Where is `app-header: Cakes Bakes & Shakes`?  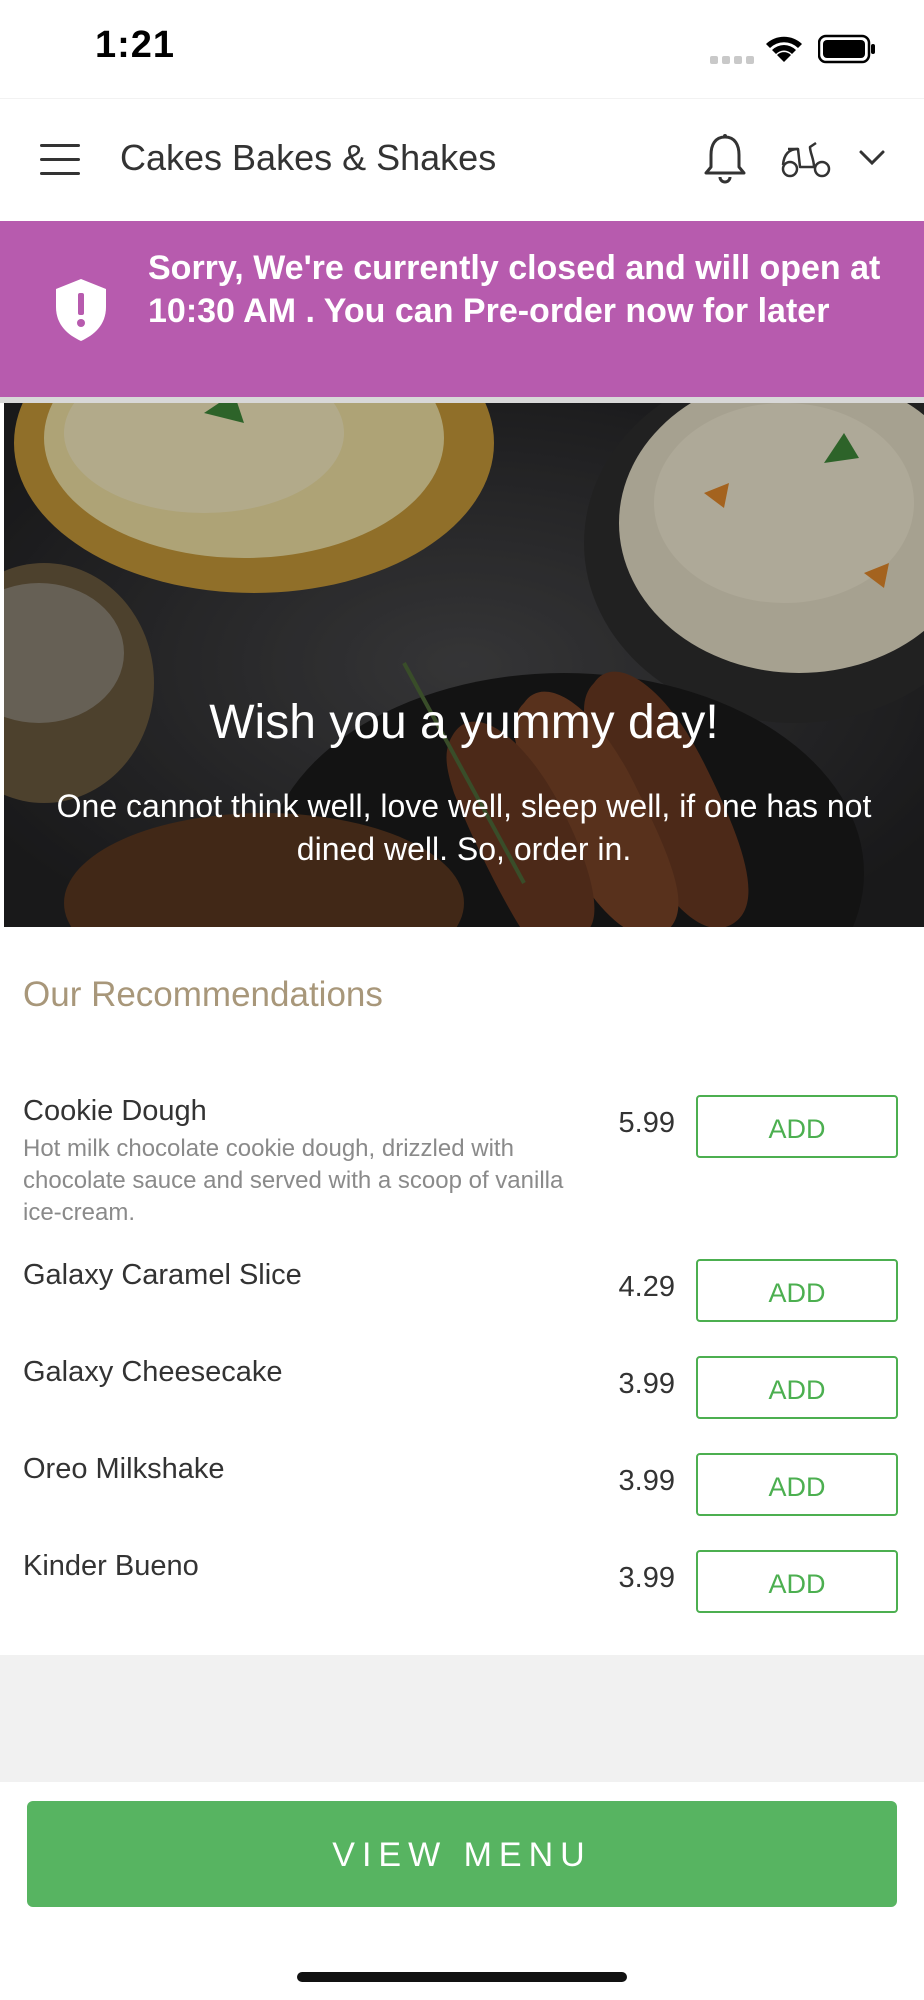 app-header: Cakes Bakes & Shakes is located at coordinates (462, 160).